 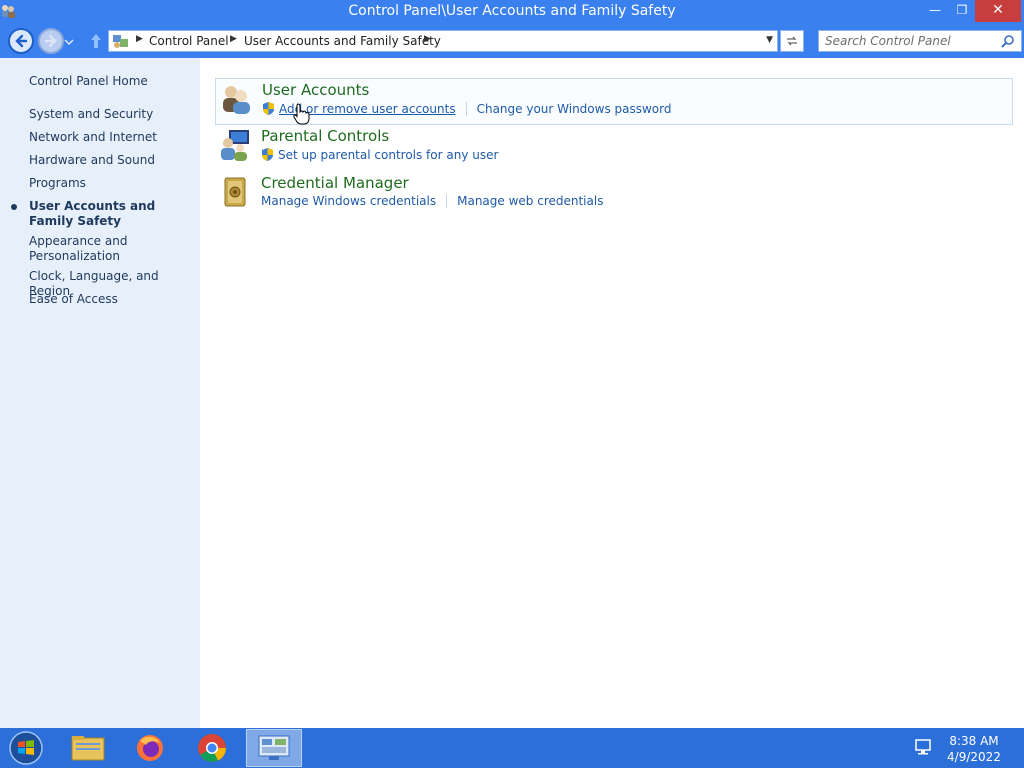 What do you see at coordinates (325, 136) in the screenshot?
I see `category-title-parental-controls: Parental Controls` at bounding box center [325, 136].